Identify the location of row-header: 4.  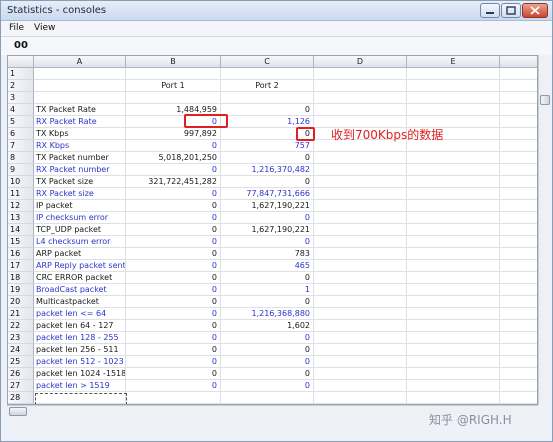
(21, 110).